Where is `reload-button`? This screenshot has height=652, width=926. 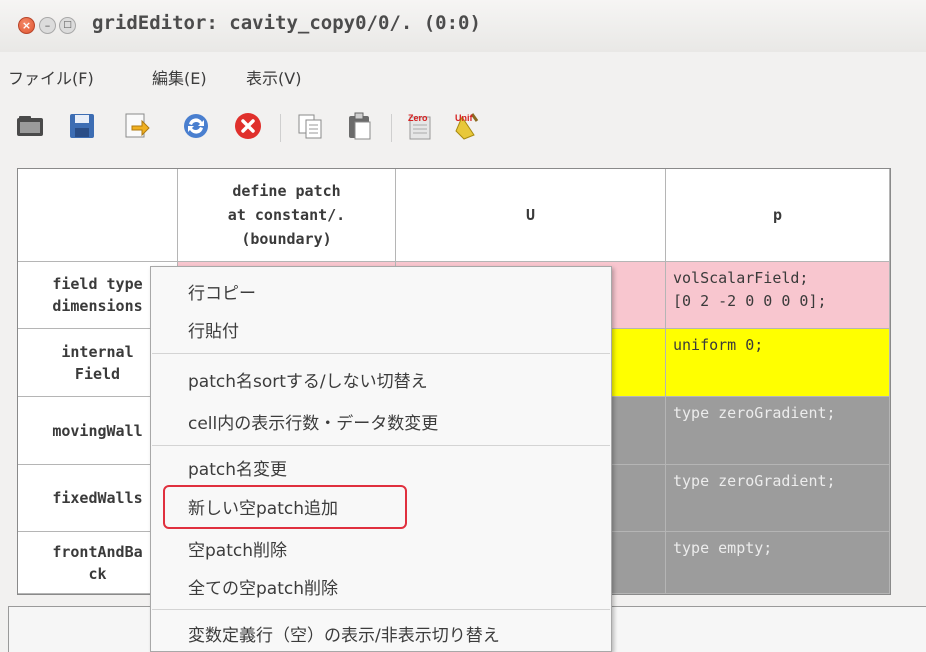 reload-button is located at coordinates (196, 126).